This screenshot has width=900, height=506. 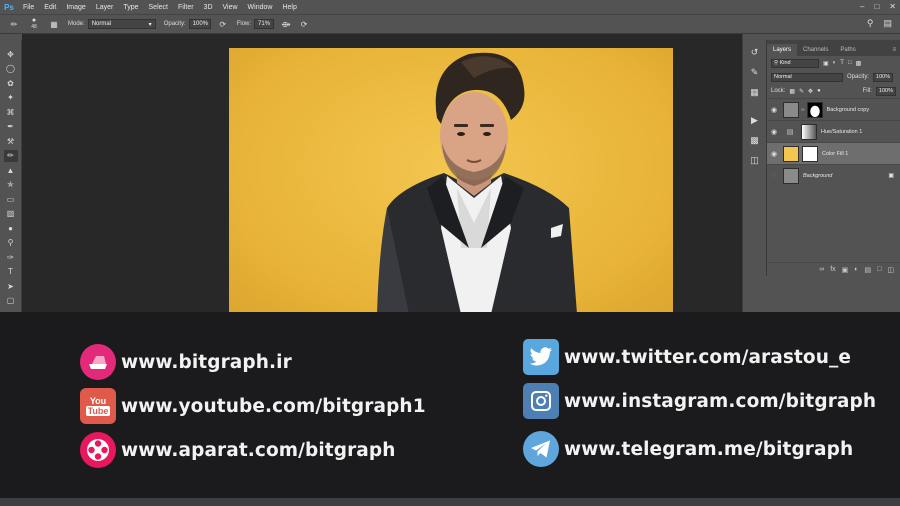 What do you see at coordinates (791, 153) in the screenshot?
I see `layer-fill-swatch` at bounding box center [791, 153].